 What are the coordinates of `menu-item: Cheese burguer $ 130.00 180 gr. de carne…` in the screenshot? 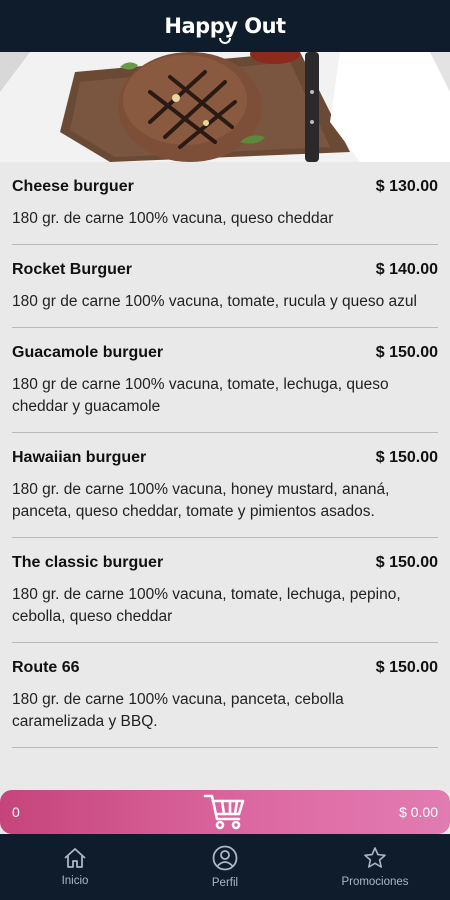 It's located at (225, 203).